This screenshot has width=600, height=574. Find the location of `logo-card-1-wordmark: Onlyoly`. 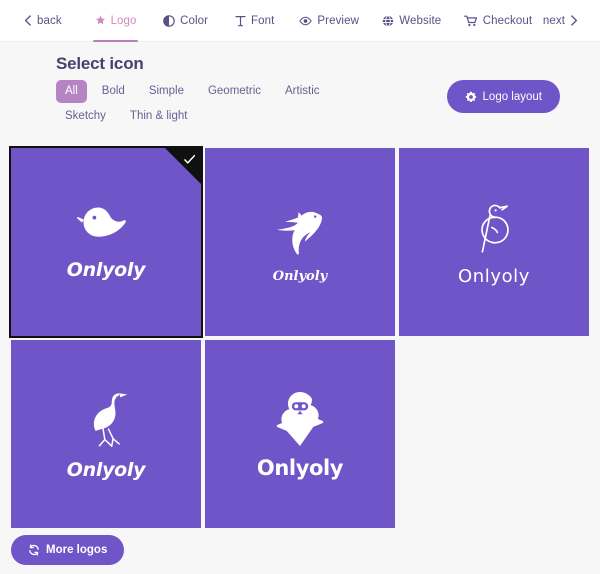

logo-card-1-wordmark: Onlyoly is located at coordinates (106, 270).